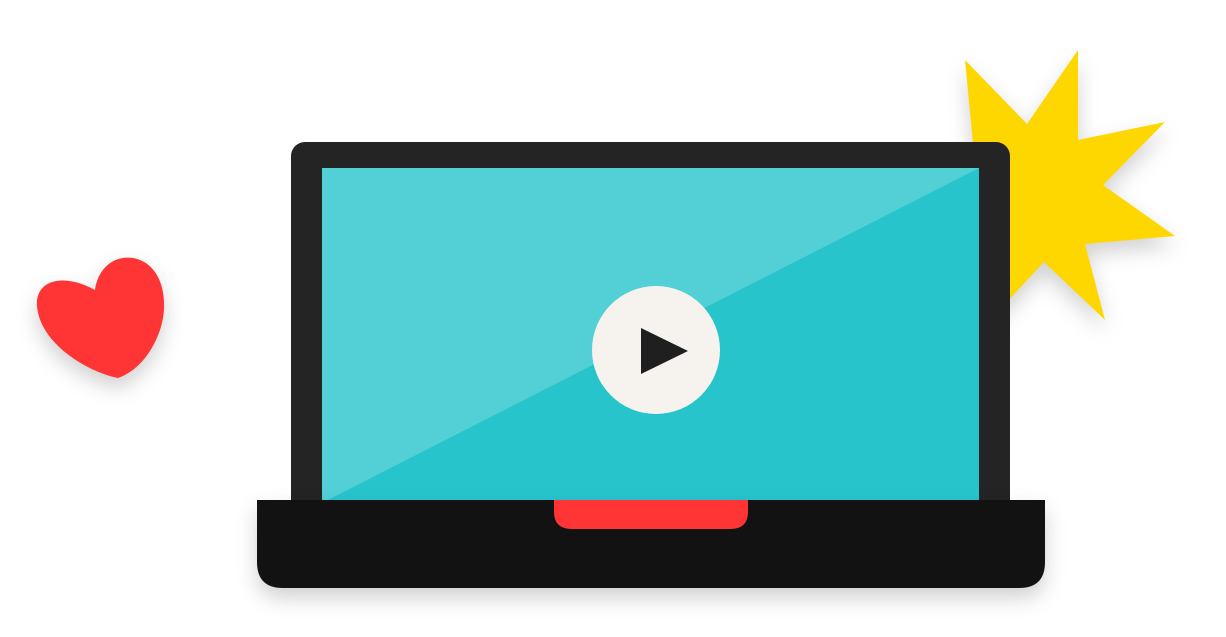  I want to click on heart-icon, so click(100, 317).